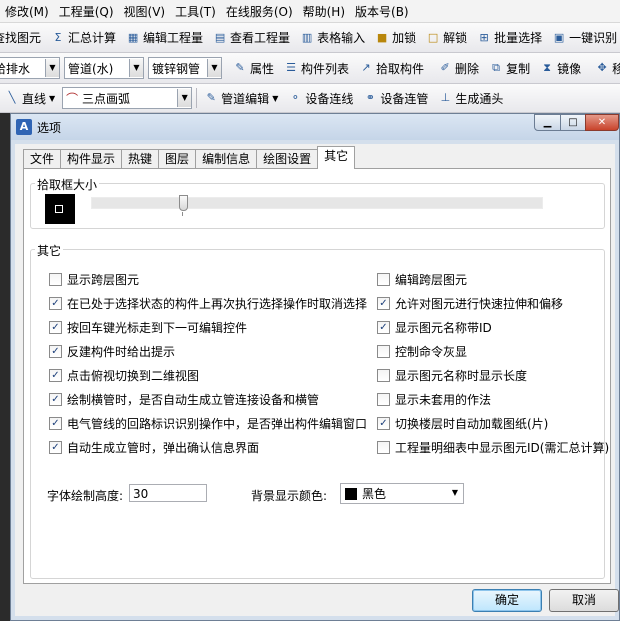  What do you see at coordinates (94, 279) in the screenshot?
I see `option-checkbox: 显示跨层图元` at bounding box center [94, 279].